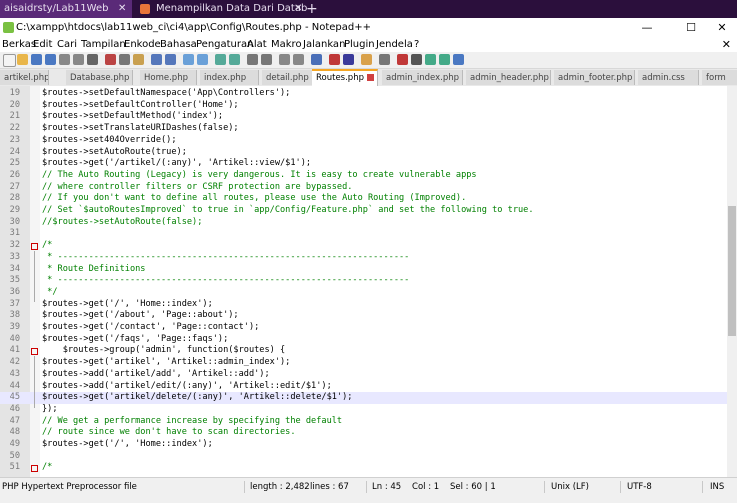 This screenshot has height=503, width=737. What do you see at coordinates (50, 59) in the screenshot?
I see `save-all-icon` at bounding box center [50, 59].